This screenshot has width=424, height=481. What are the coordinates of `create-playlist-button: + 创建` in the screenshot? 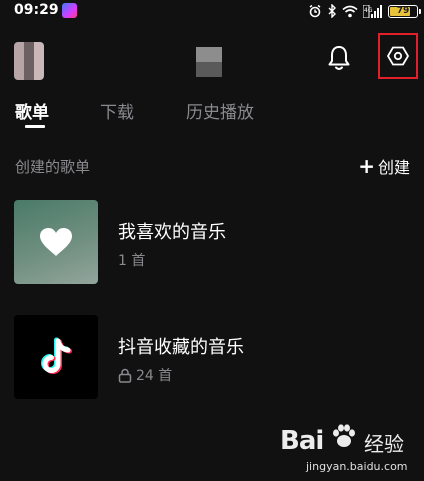 It's located at (384, 166).